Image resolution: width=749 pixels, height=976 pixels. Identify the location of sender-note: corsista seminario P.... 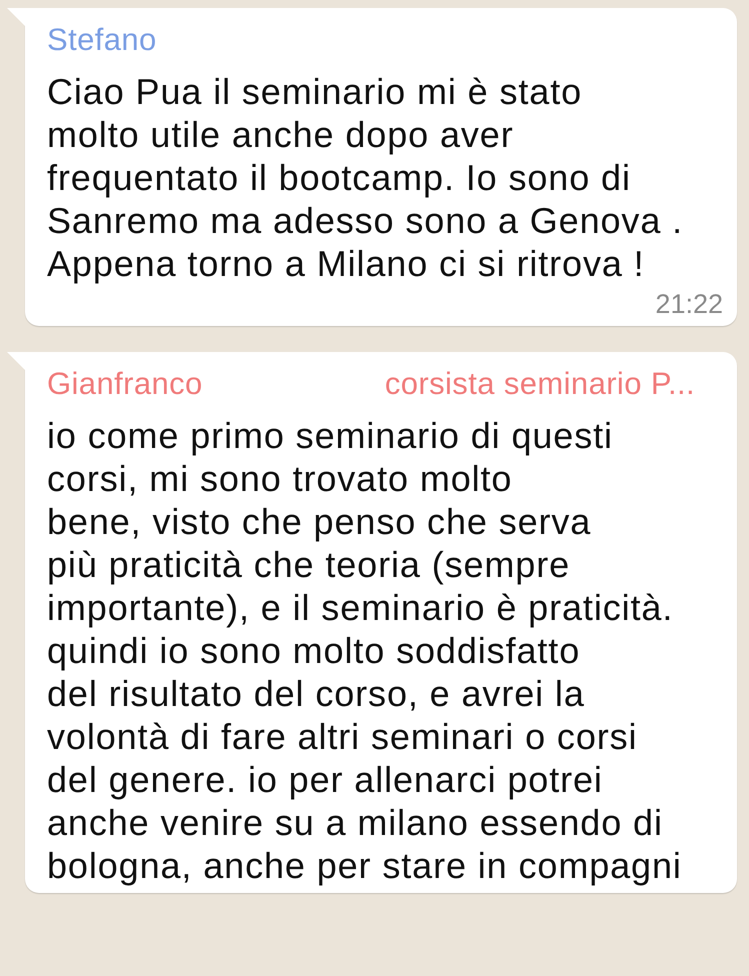
(539, 384).